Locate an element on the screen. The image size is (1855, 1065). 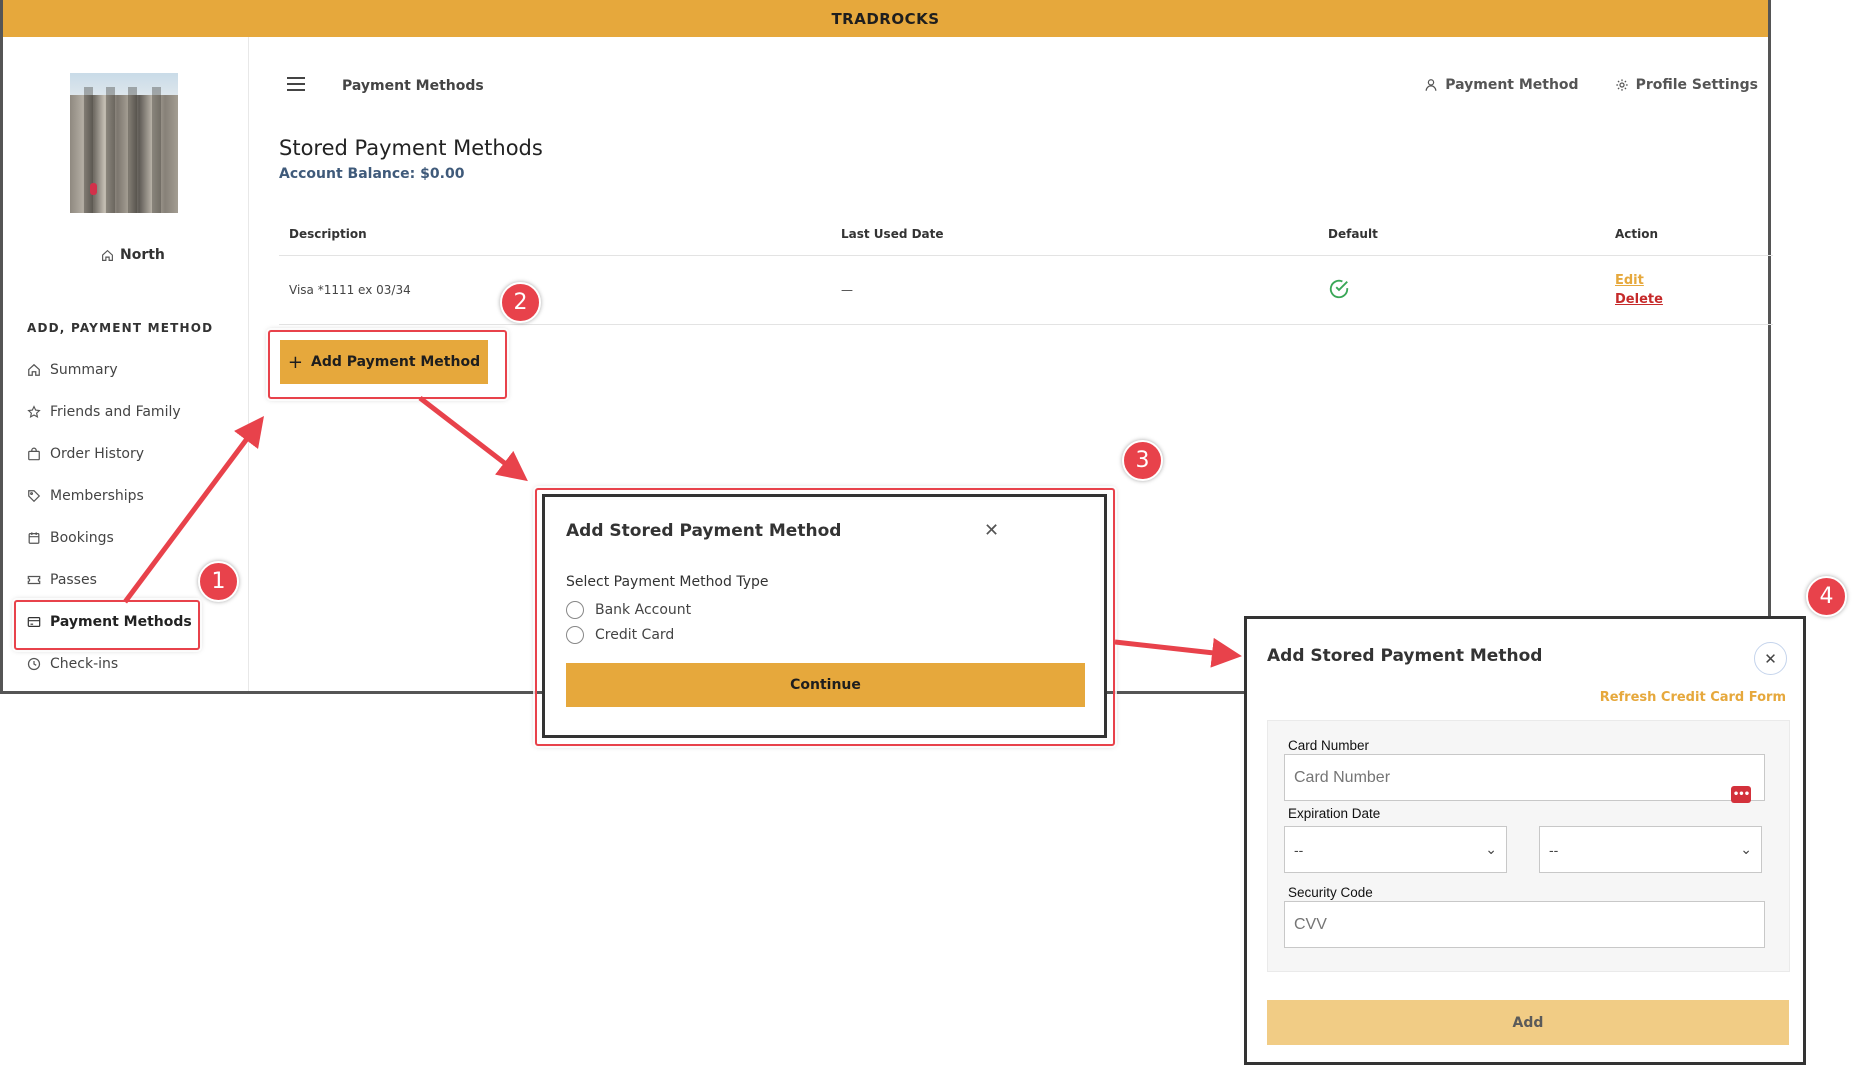
gear-icon is located at coordinates (1621, 85).